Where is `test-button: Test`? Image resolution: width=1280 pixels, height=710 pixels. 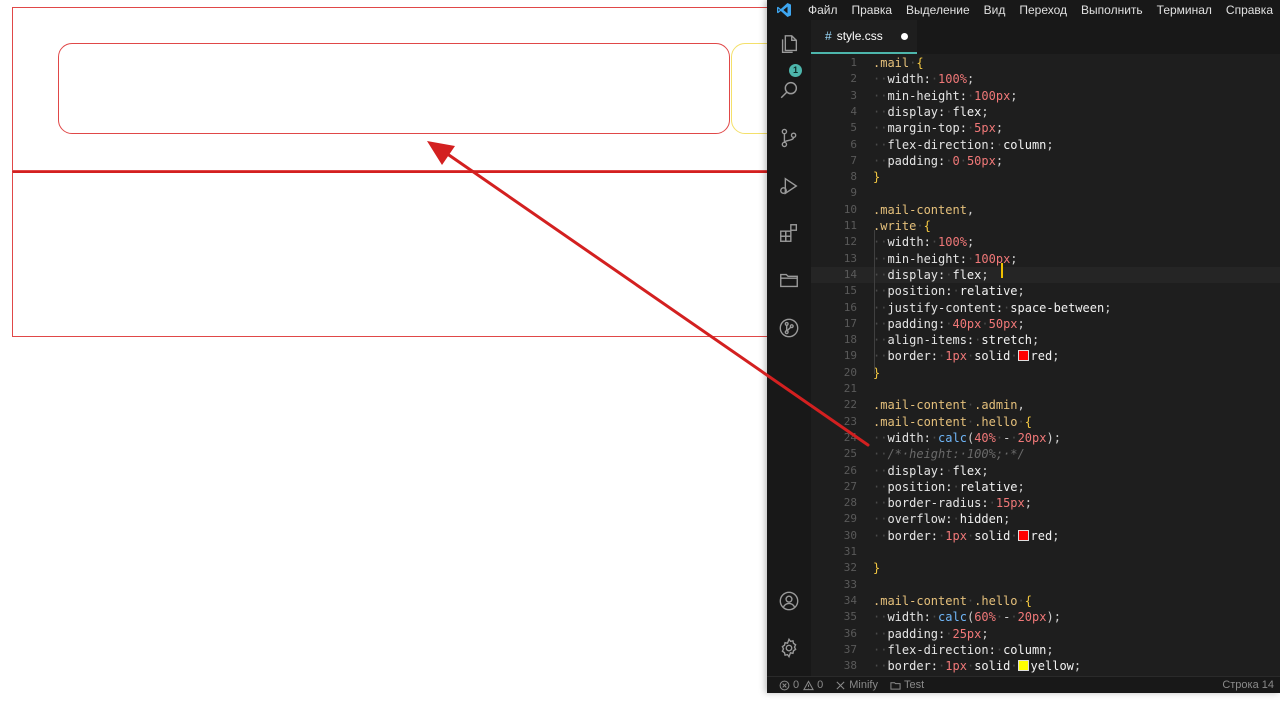 test-button: Test is located at coordinates (907, 685).